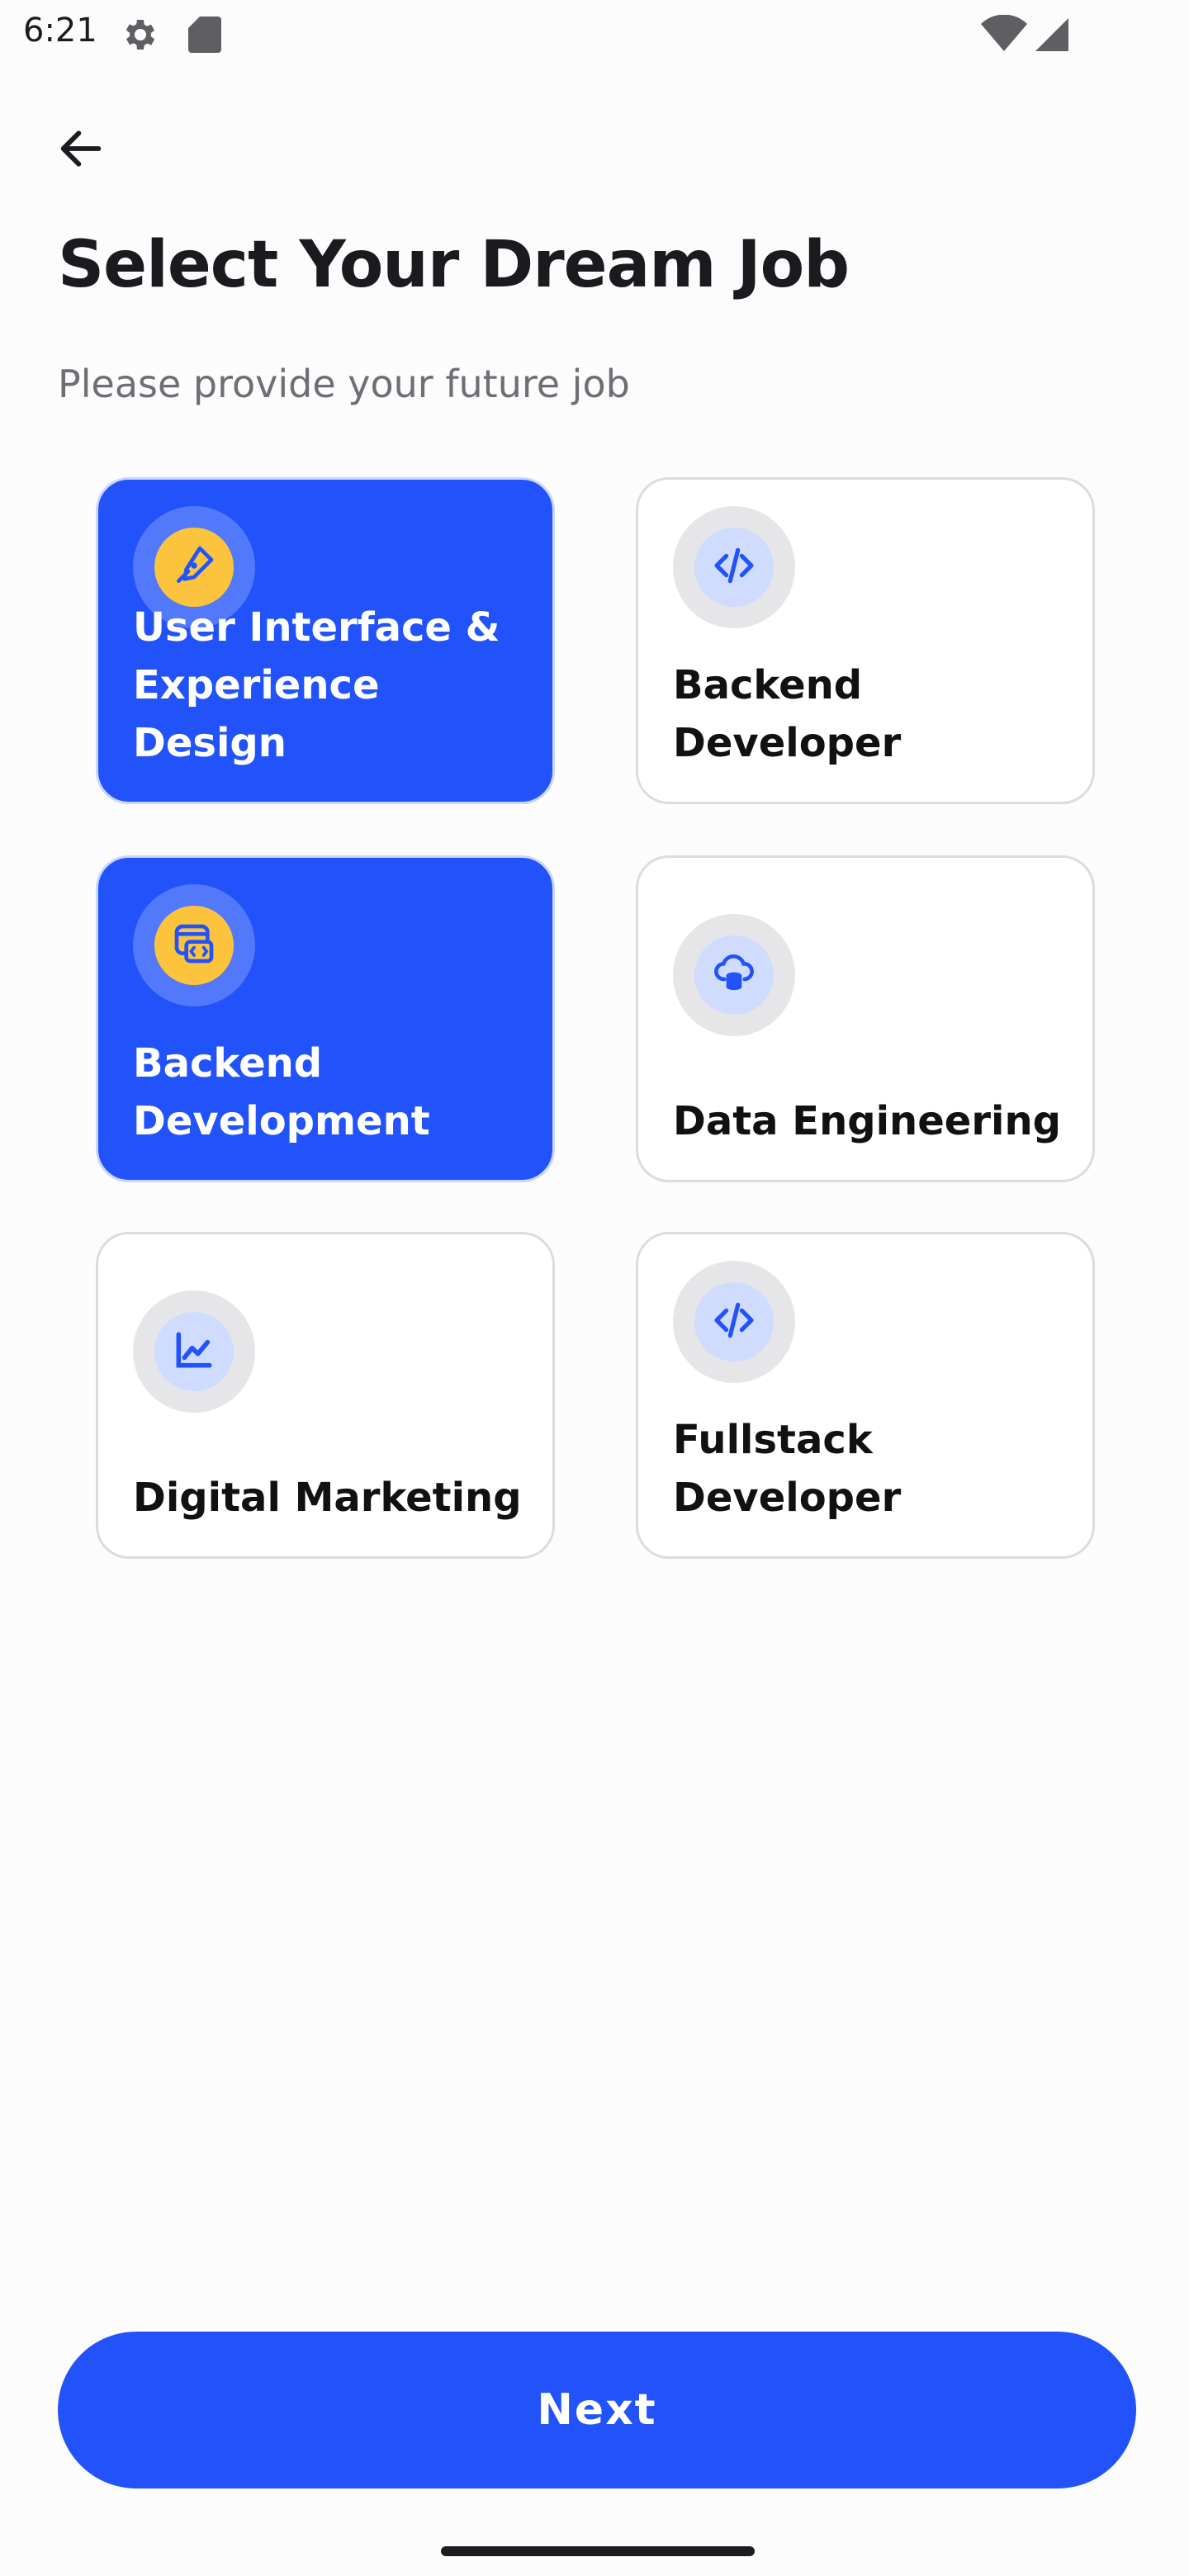  Describe the element at coordinates (316, 685) in the screenshot. I see `job-card-label: User Interface & Experience Design` at that location.